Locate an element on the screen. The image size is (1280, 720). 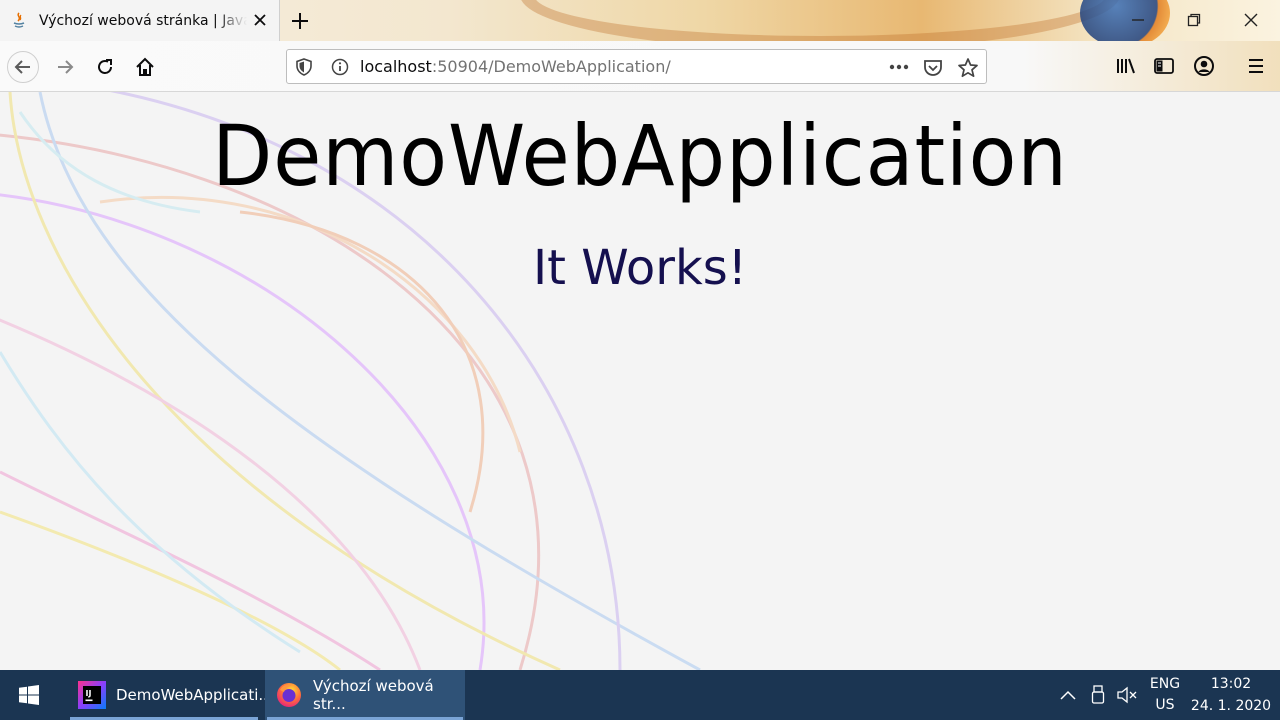
url-text: localhost:50904/DemoWebApplication/ is located at coordinates (515, 67).